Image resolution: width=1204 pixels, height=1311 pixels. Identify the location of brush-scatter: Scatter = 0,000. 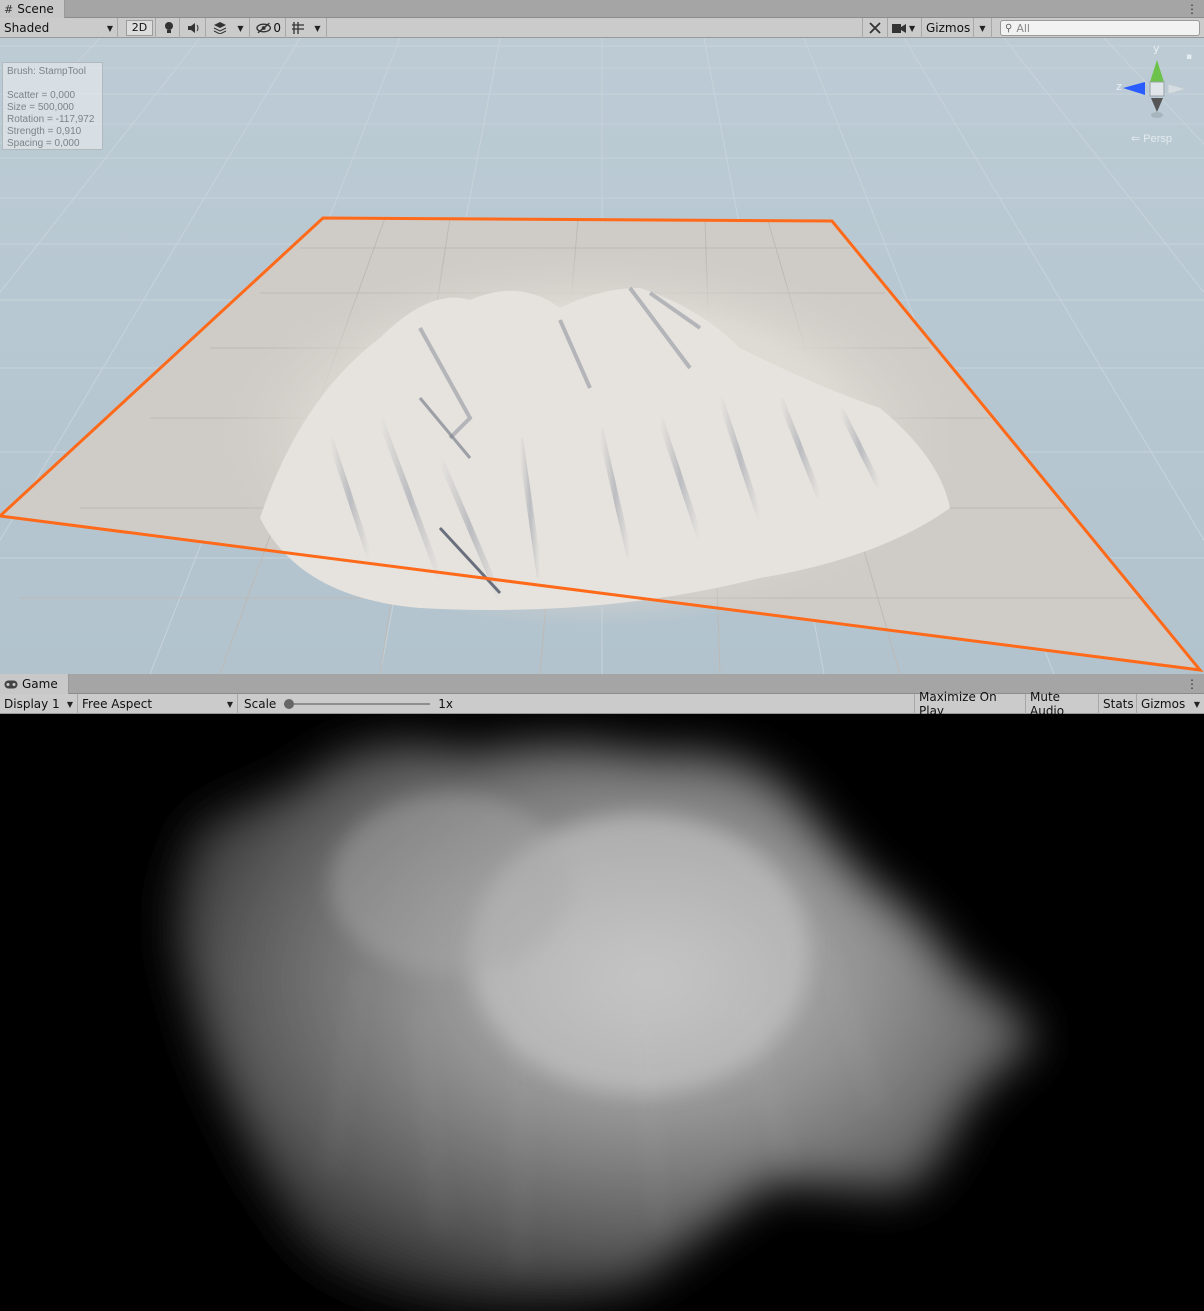
(41, 95).